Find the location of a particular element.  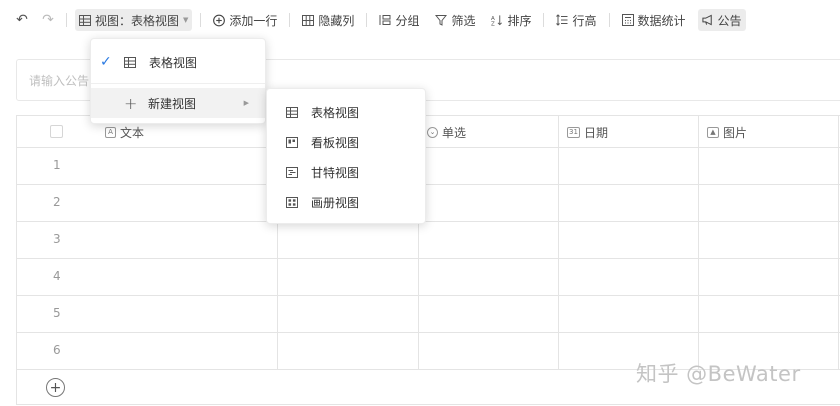

svg-text: Z is located at coordinates (493, 24).